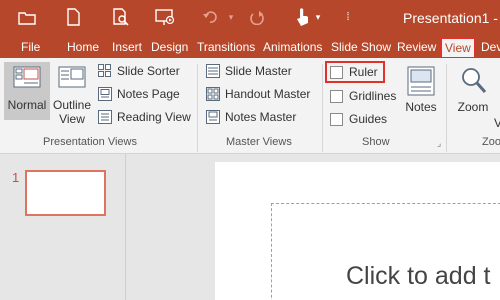  I want to click on slide-thumbnail-pane: 1, so click(63, 227).